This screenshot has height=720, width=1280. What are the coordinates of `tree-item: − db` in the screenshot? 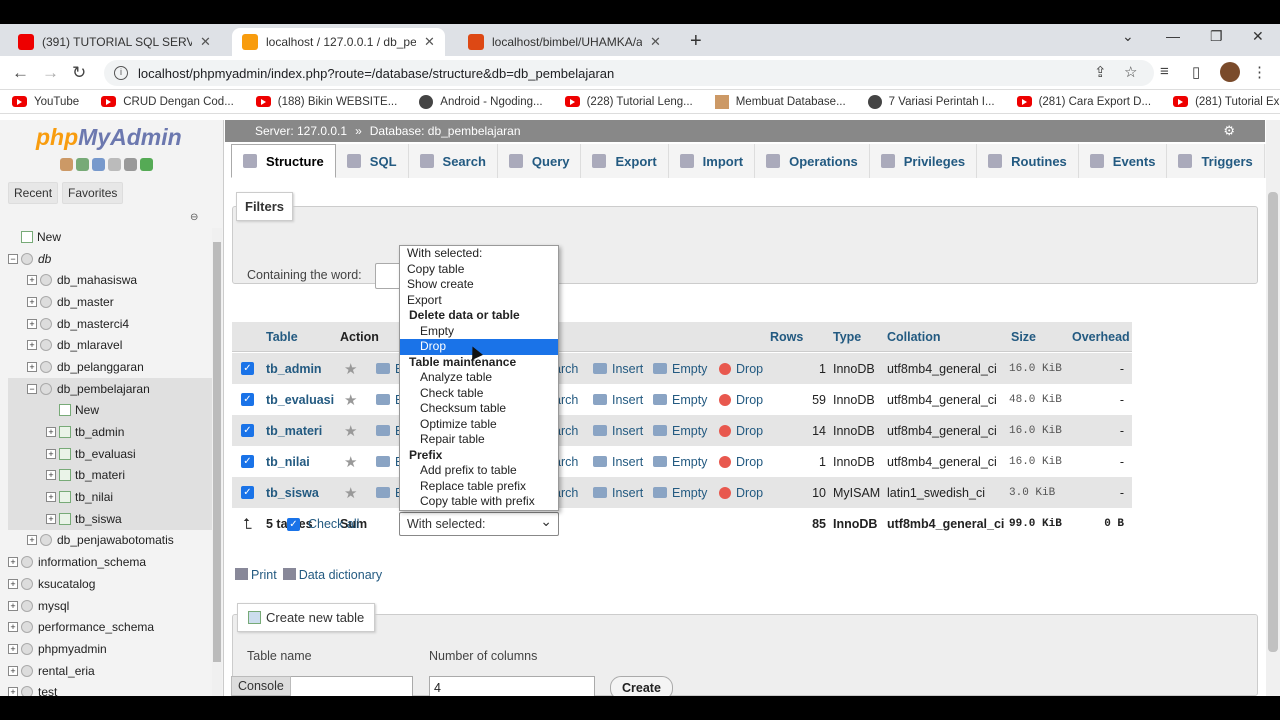 It's located at (110, 259).